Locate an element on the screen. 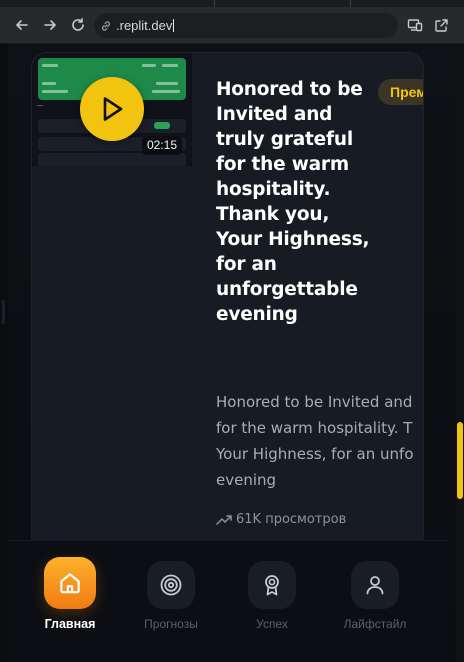 This screenshot has height=662, width=464. target-icon is located at coordinates (171, 585).